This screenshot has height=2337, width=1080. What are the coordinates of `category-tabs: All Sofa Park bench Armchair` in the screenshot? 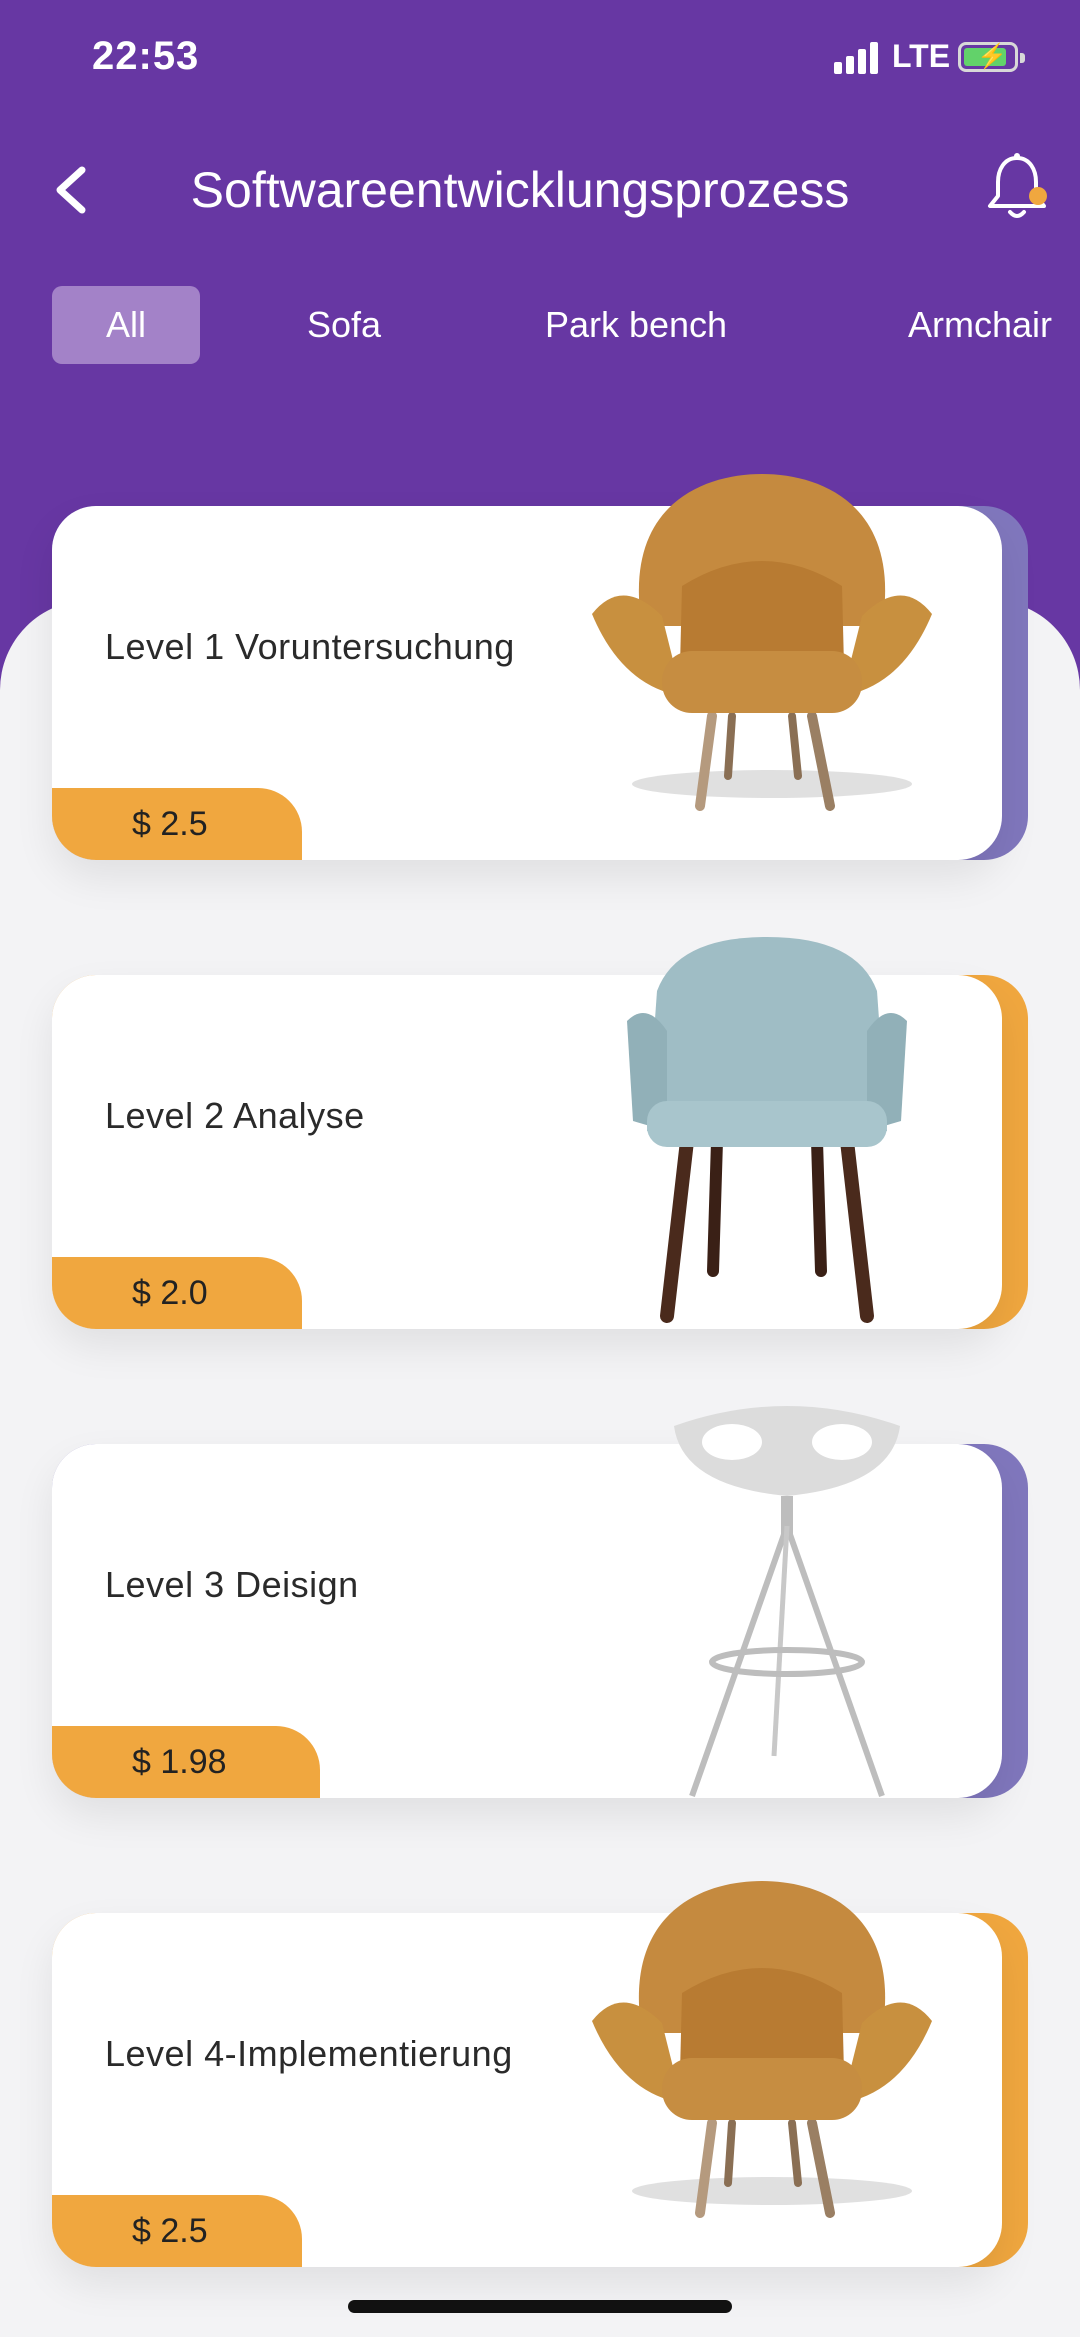 It's located at (540, 326).